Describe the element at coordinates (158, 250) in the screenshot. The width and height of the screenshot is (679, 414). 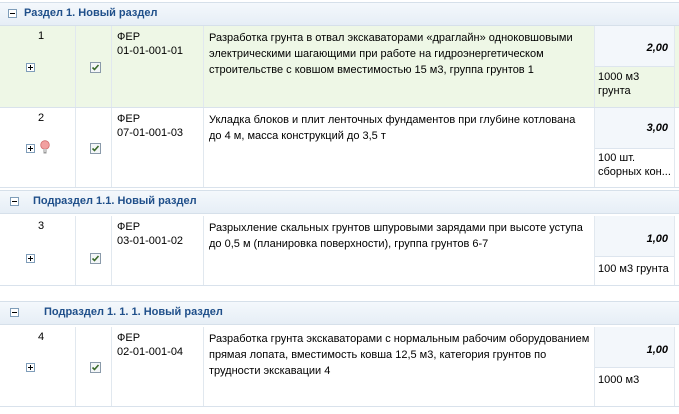
I see `code-cell: ФЕР 03-01-001-02` at that location.